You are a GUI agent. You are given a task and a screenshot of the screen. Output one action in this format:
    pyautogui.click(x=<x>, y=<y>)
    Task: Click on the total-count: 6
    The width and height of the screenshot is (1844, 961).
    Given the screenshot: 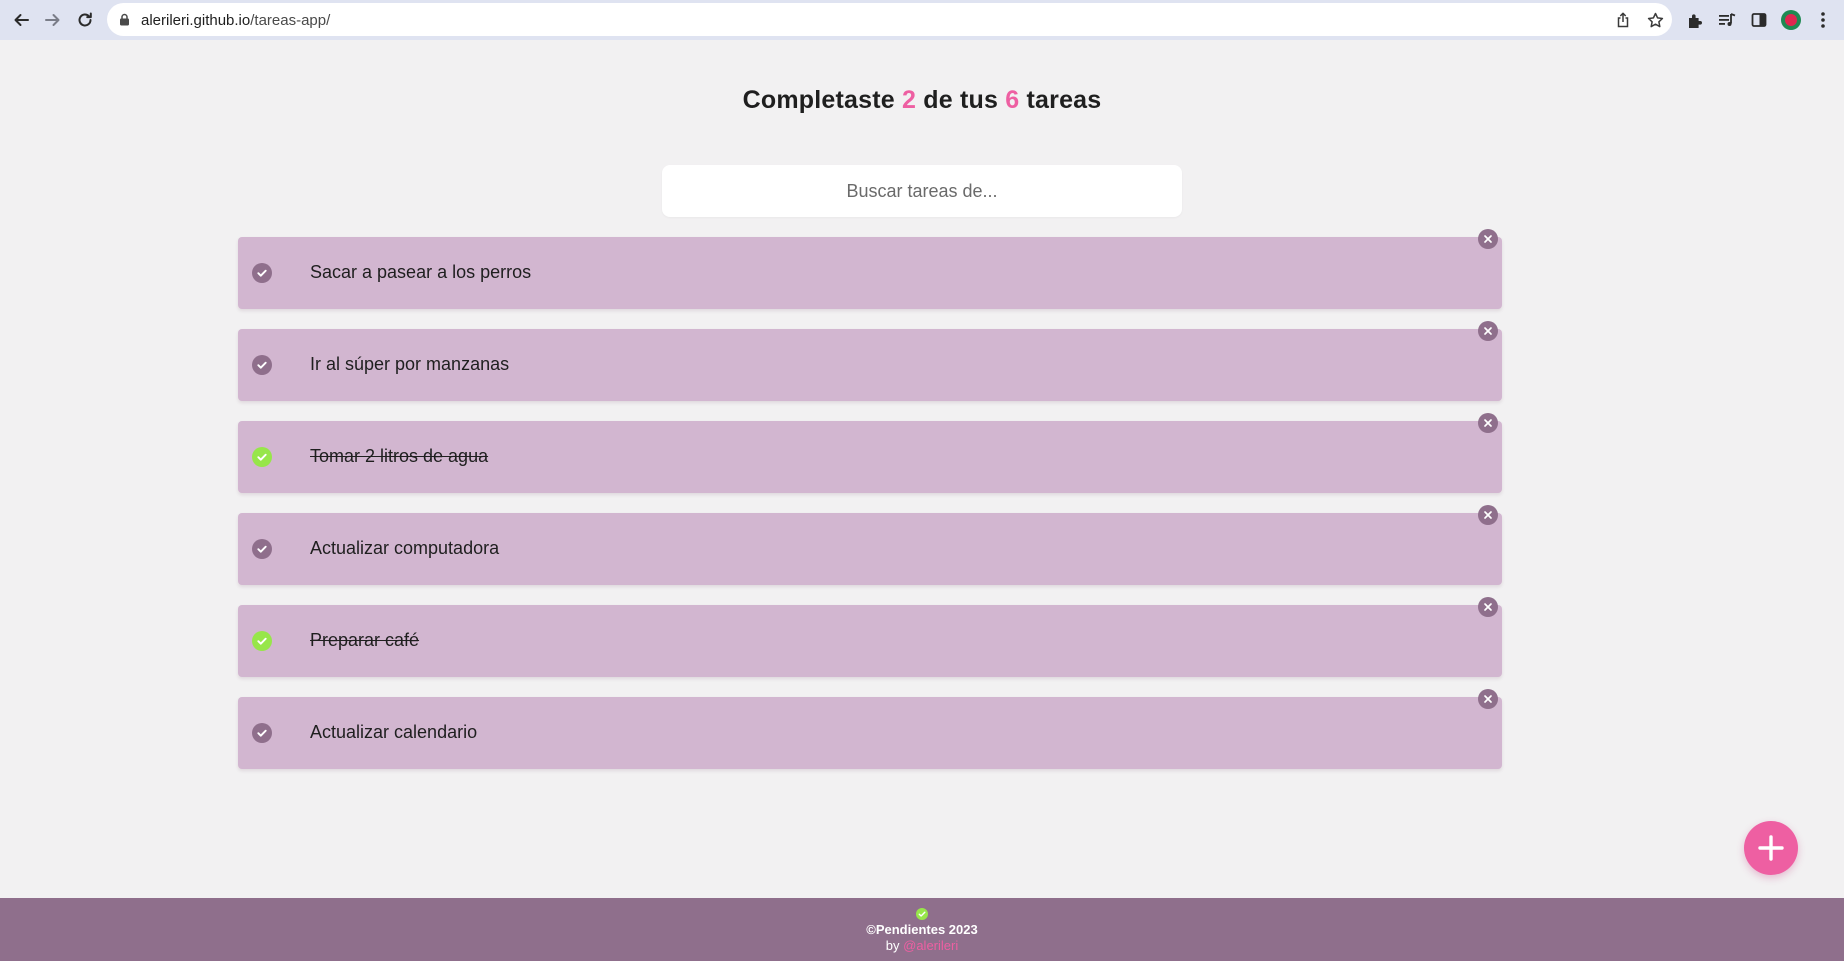 What is the action you would take?
    pyautogui.click(x=1012, y=100)
    